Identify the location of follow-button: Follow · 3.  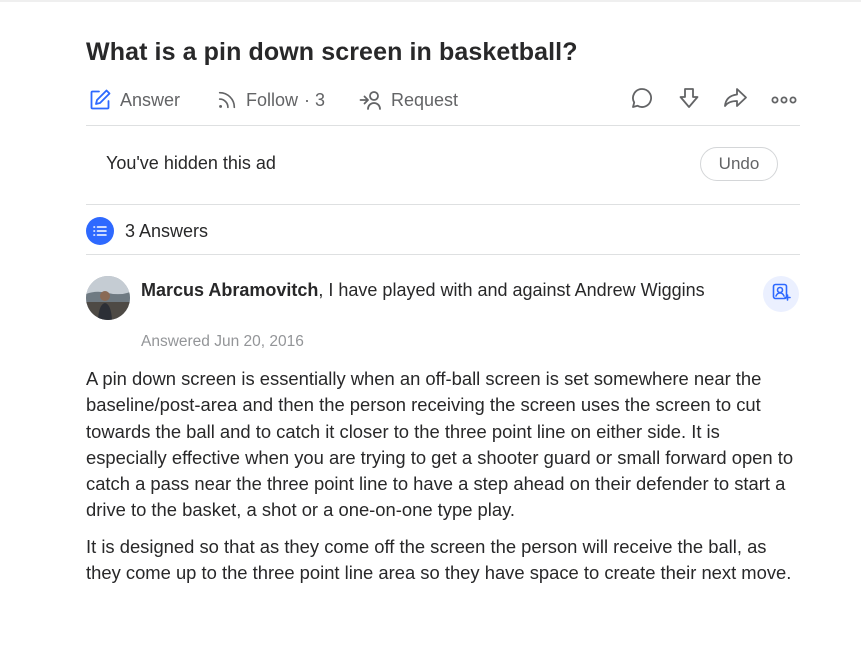
(270, 100).